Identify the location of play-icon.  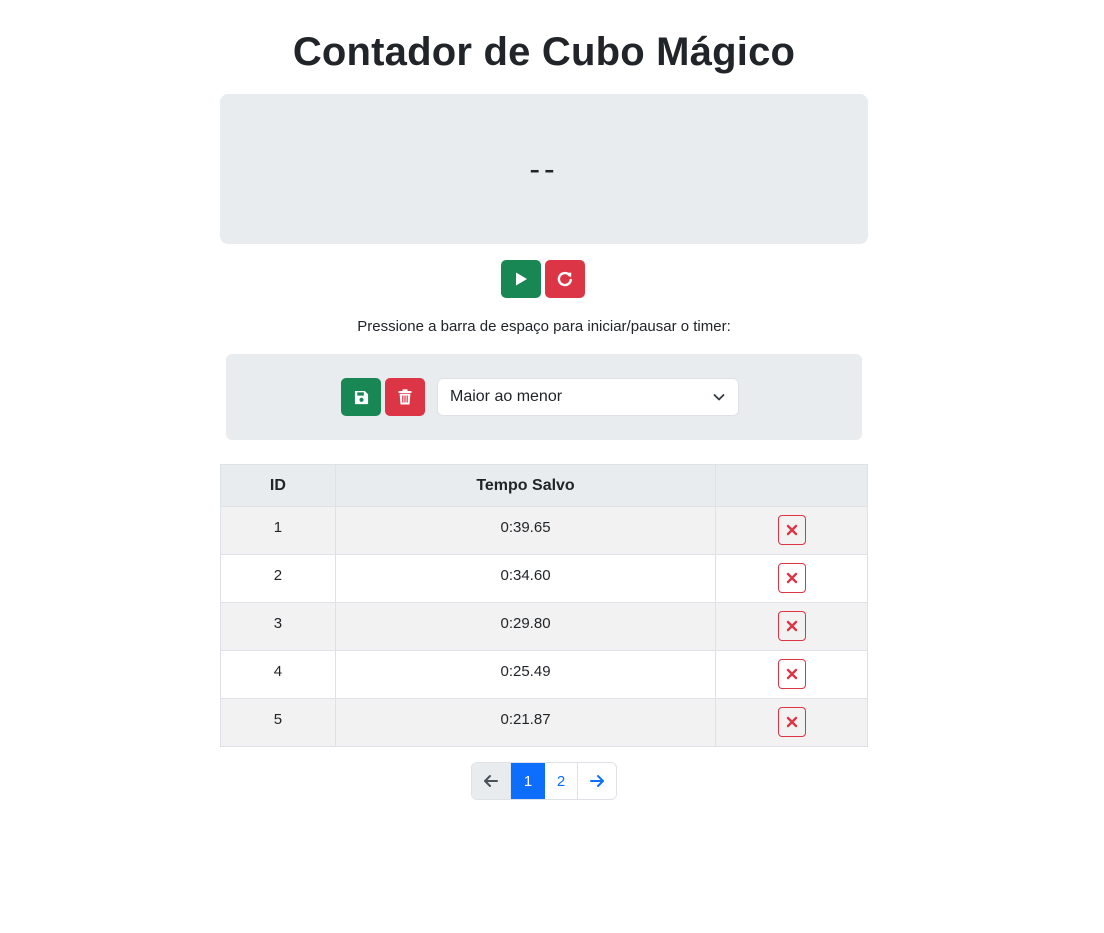
(521, 279).